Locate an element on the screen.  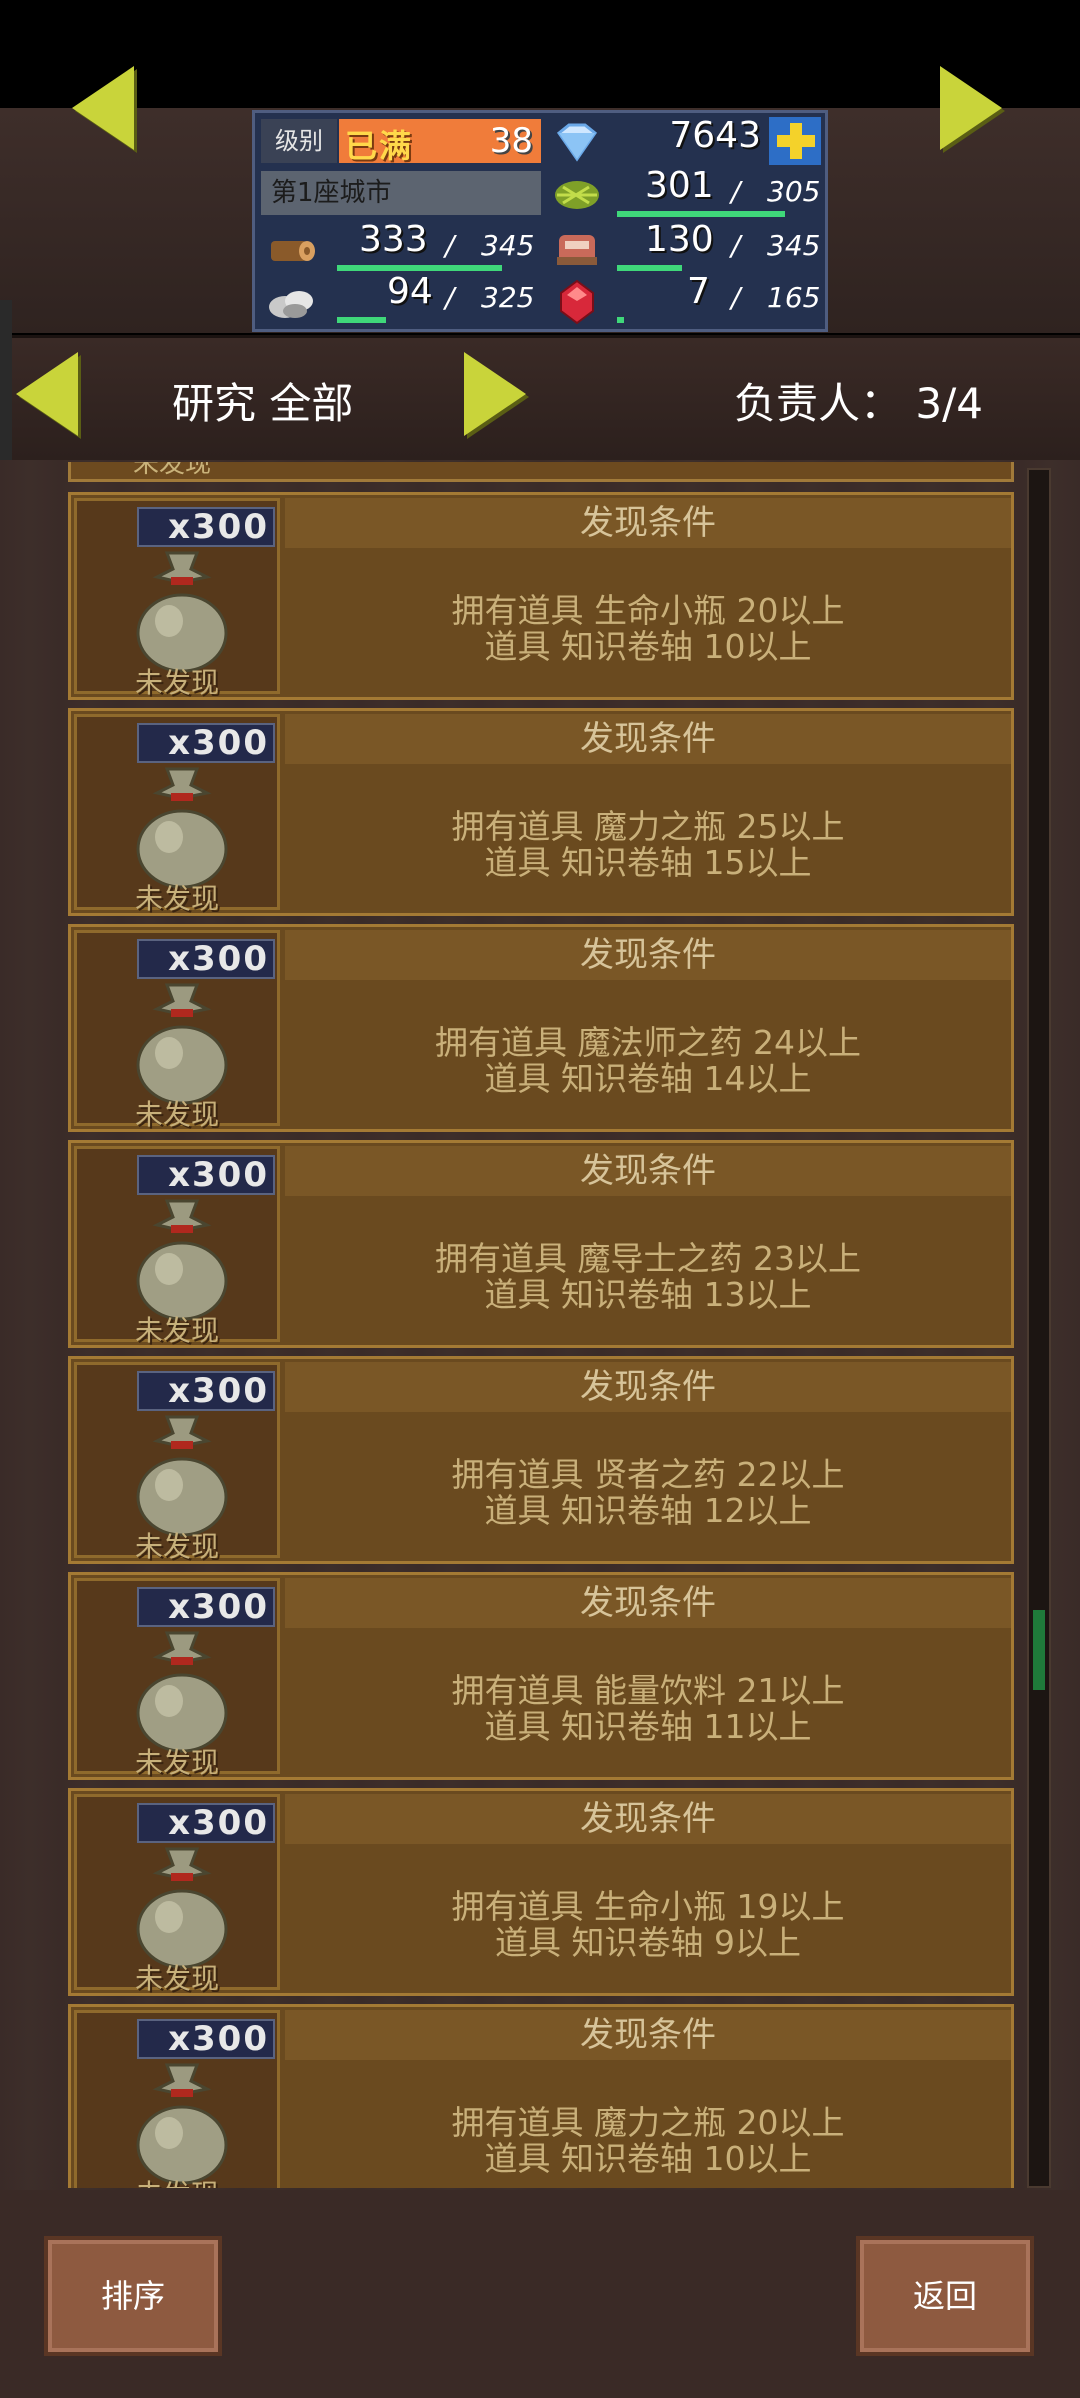
wood-value: 333 is located at coordinates (393, 239).